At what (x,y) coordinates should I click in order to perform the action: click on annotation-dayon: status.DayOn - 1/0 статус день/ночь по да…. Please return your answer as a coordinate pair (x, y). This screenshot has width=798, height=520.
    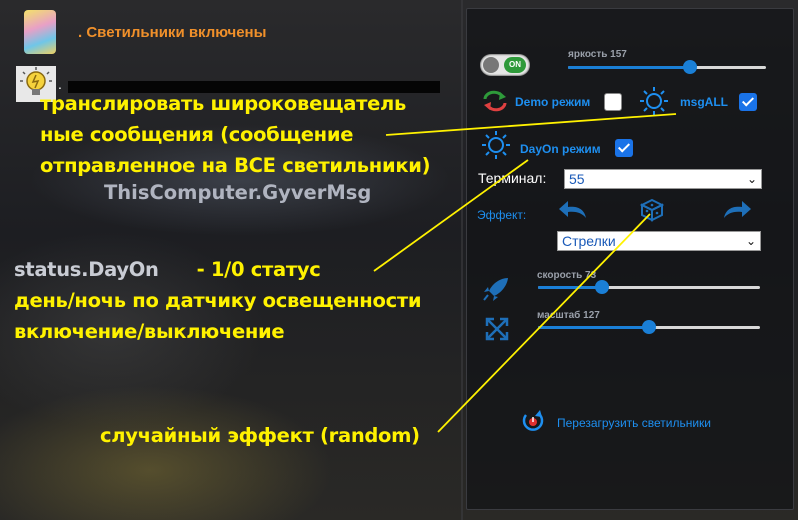
    Looking at the image, I should click on (218, 300).